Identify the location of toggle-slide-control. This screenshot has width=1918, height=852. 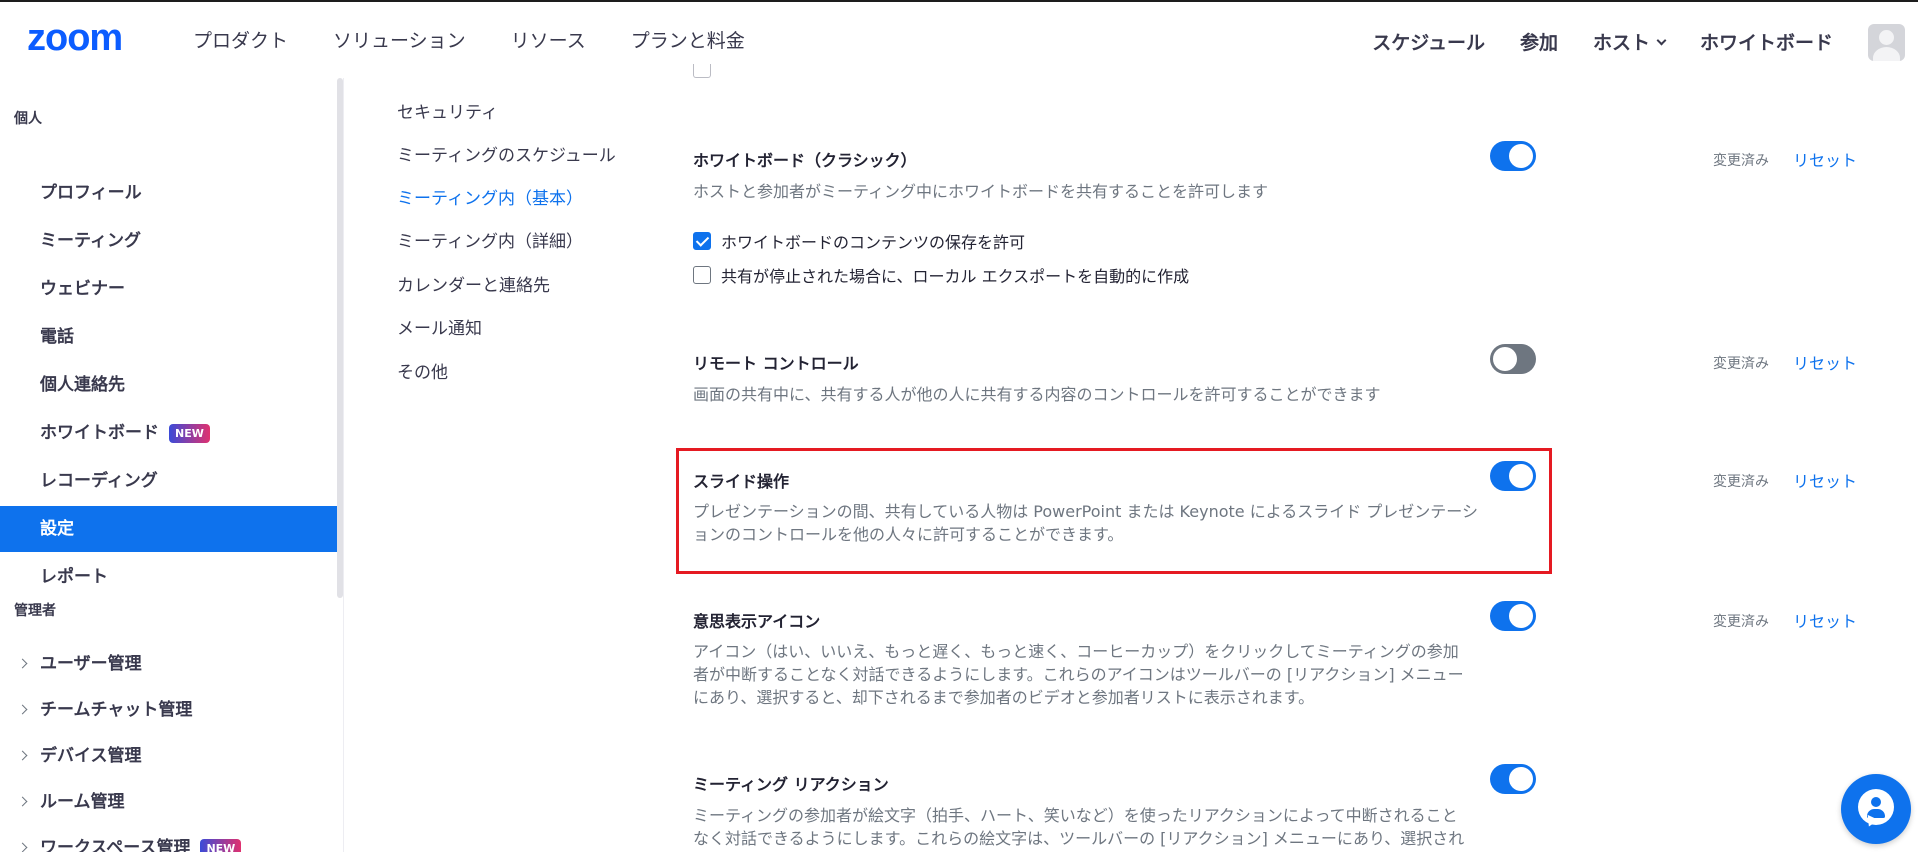
(1513, 476).